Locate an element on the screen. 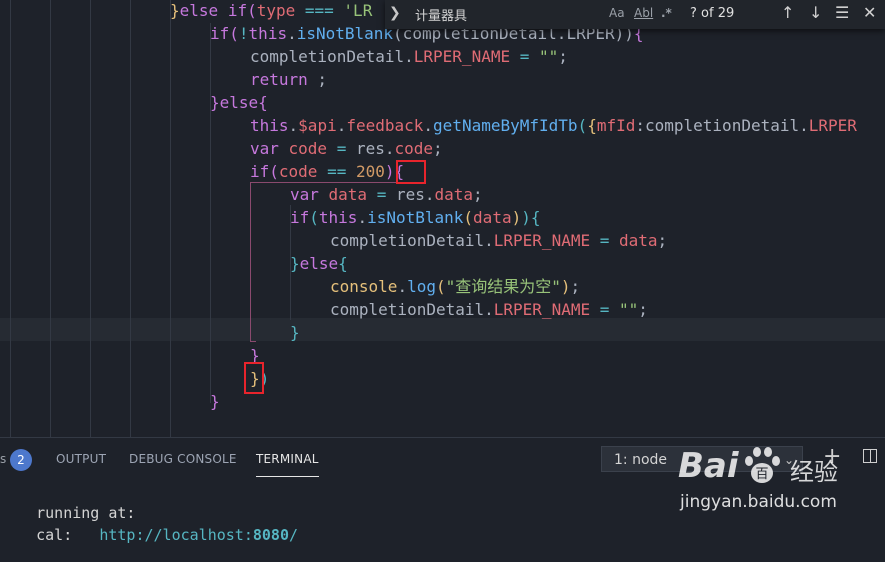 Image resolution: width=885 pixels, height=562 pixels. watermark-brand: Bai is located at coordinates (708, 466).